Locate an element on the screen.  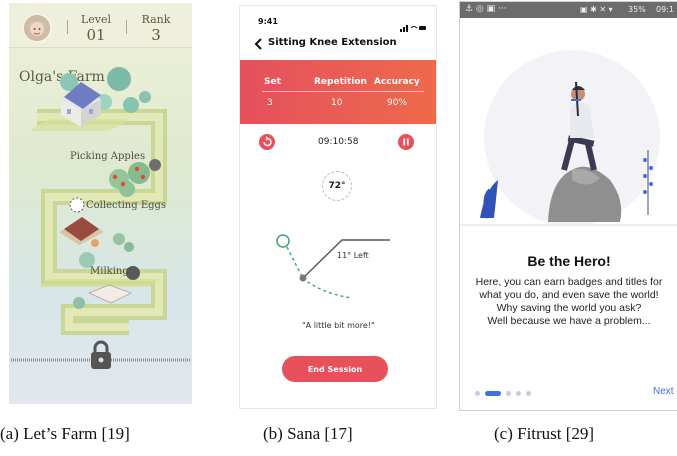
header-divider is located at coordinates (343, 91).